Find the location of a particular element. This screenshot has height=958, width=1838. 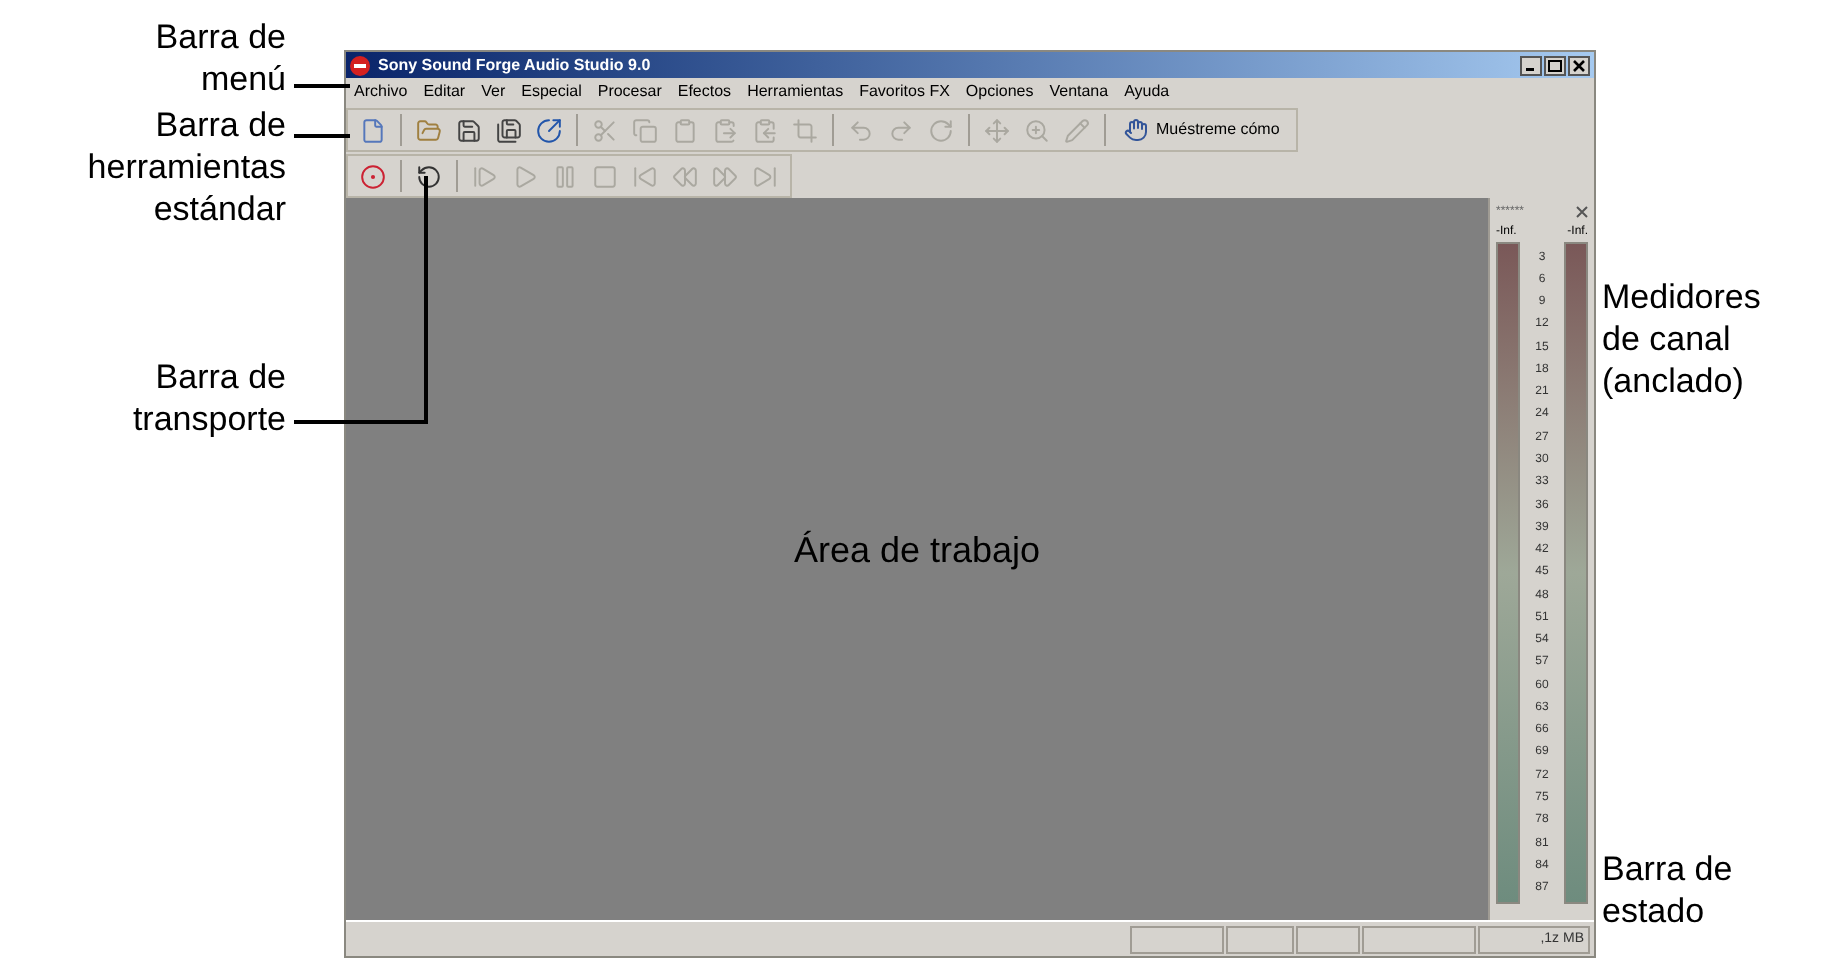

magnify-icon is located at coordinates (1037, 130).